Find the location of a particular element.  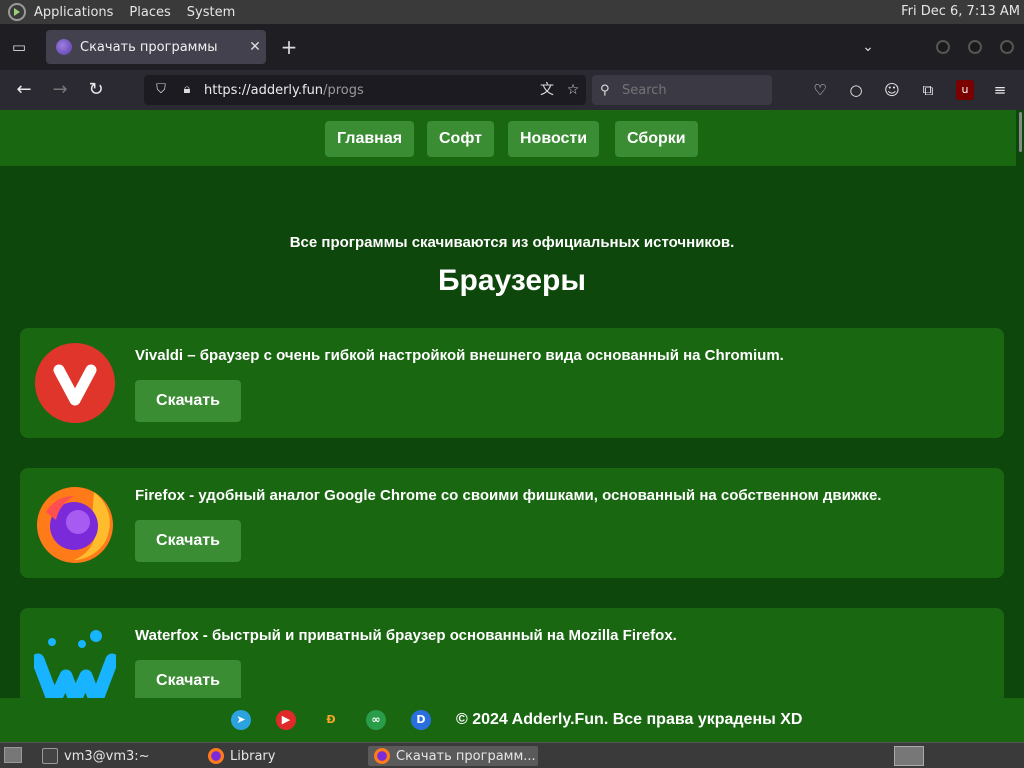

url-path: /progs is located at coordinates (343, 90).